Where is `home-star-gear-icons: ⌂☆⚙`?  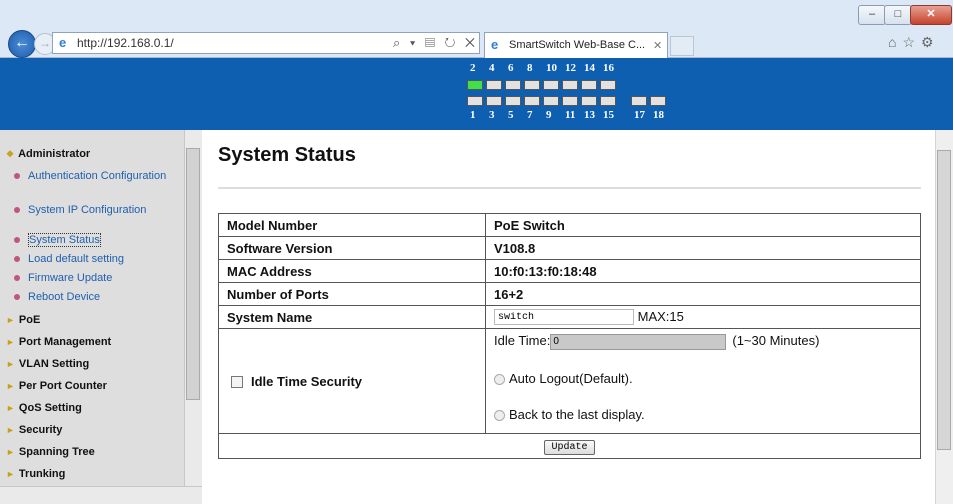 home-star-gear-icons: ⌂☆⚙ is located at coordinates (914, 42).